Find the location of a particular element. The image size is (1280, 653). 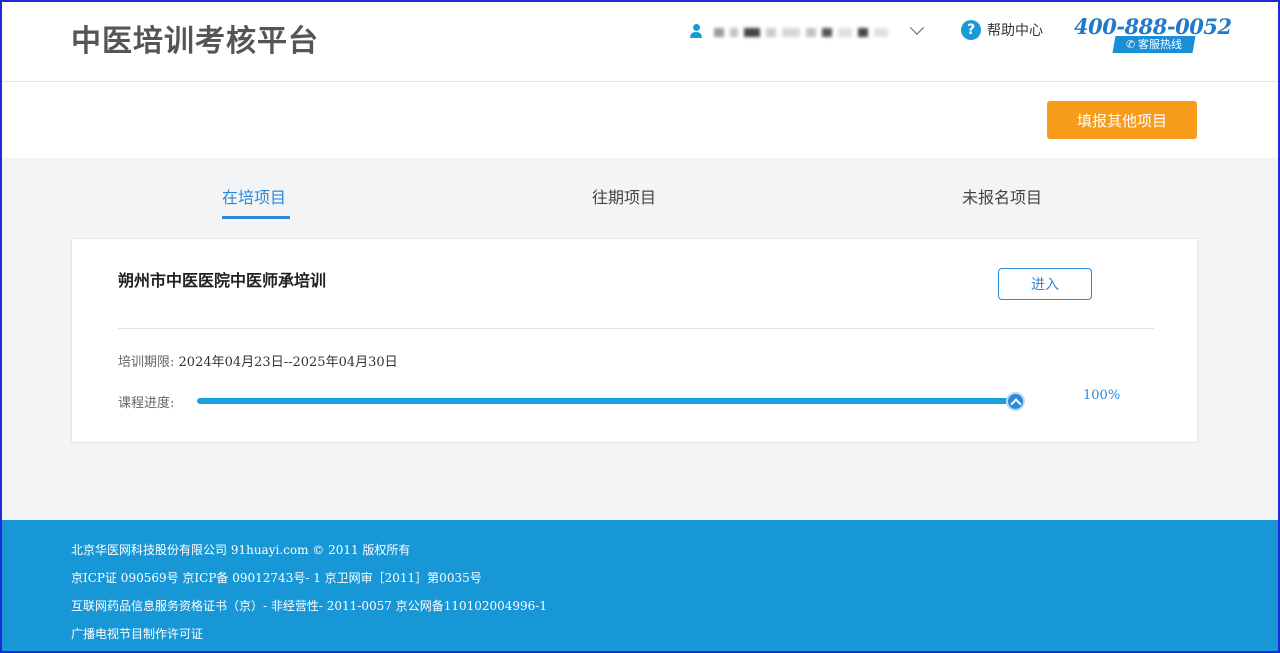

user-menu is located at coordinates (807, 31).